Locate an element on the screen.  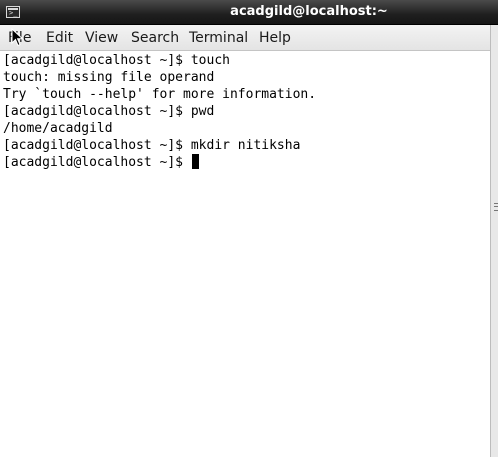
terminal-line: [acadgild@localhost ~]$ mkdir nitiksha is located at coordinates (152, 145).